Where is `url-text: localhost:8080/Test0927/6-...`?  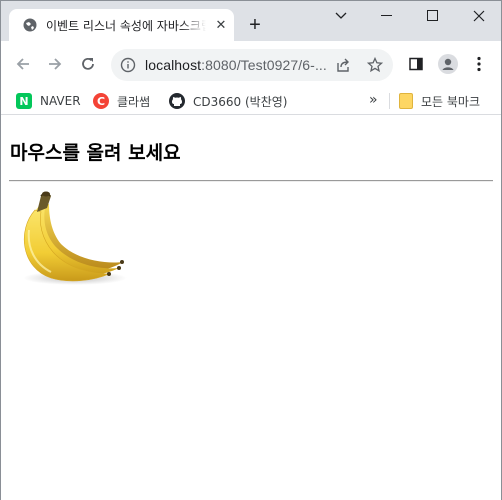 url-text: localhost:8080/Test0927/6-... is located at coordinates (236, 65).